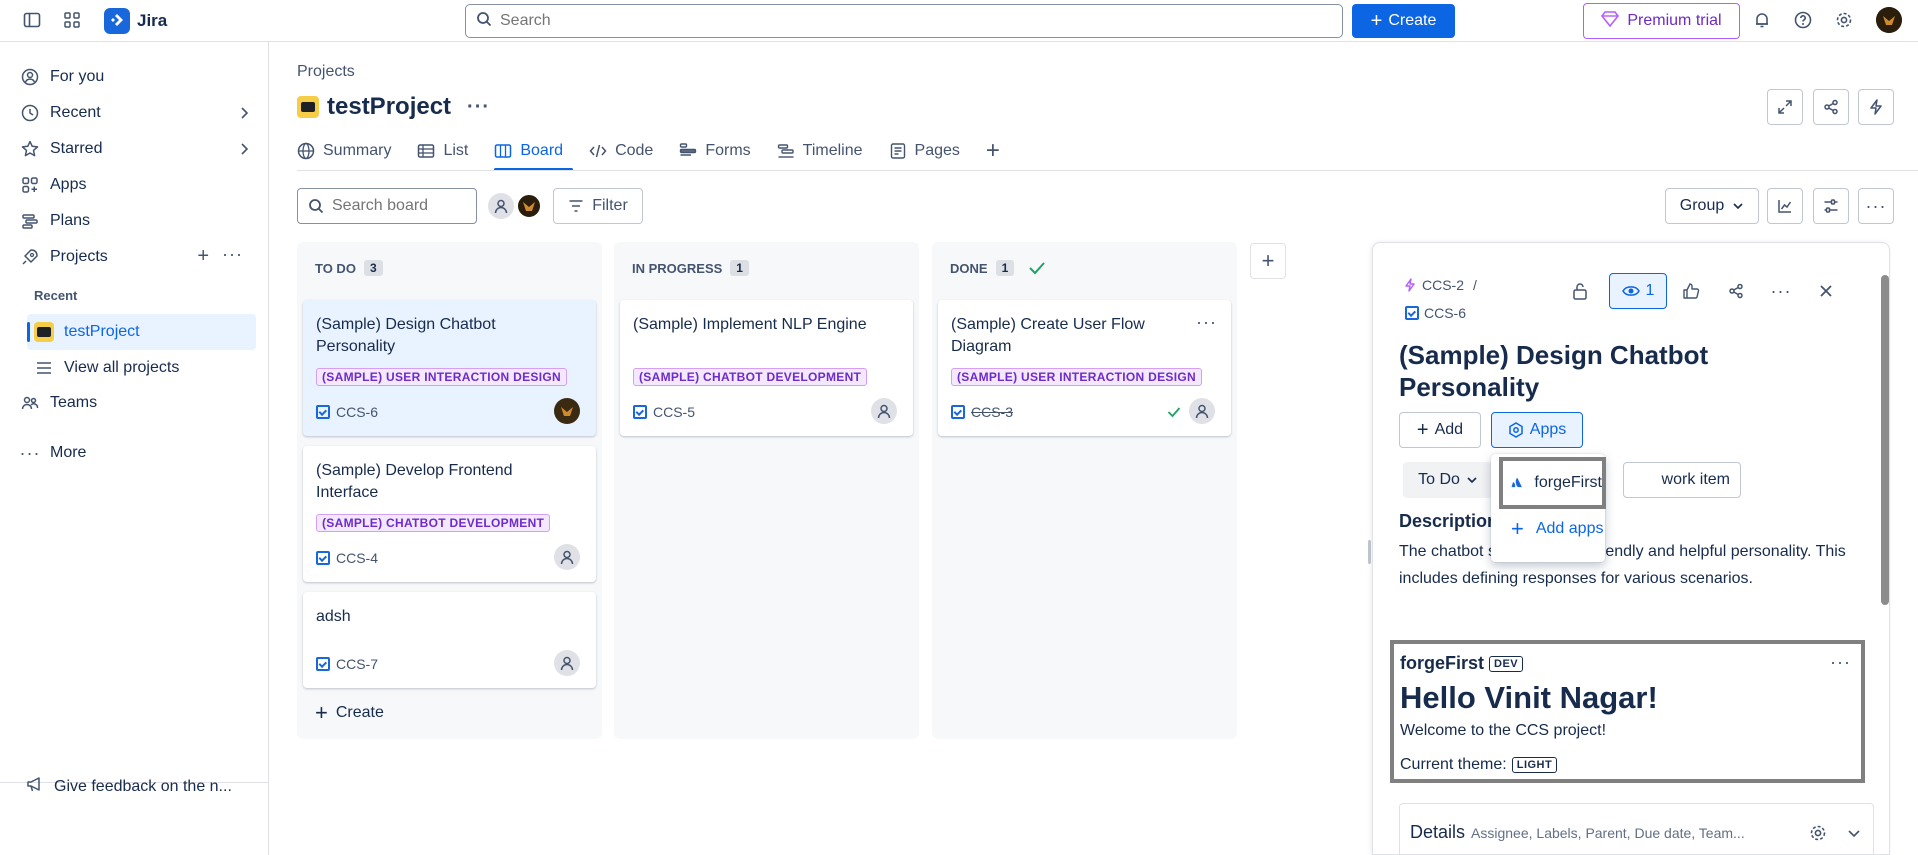 The image size is (1918, 855). Describe the element at coordinates (690, 268) in the screenshot. I see `column-header: IN PROGRESS 1` at that location.